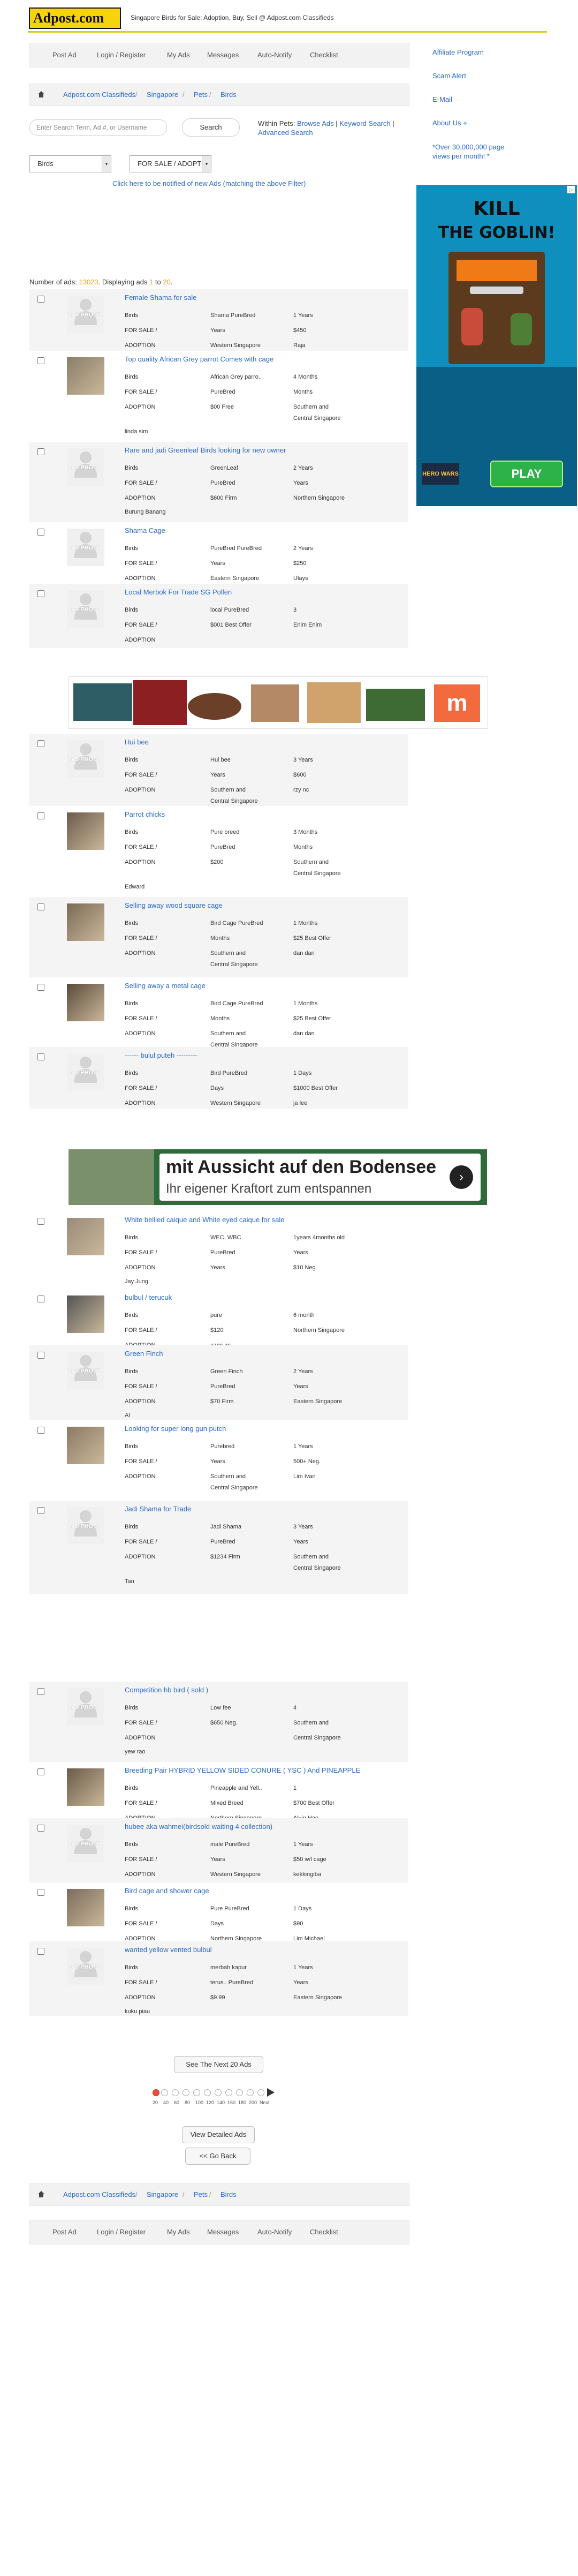 Image resolution: width=578 pixels, height=2576 pixels. What do you see at coordinates (271, 2092) in the screenshot?
I see `next-arrow-icon` at bounding box center [271, 2092].